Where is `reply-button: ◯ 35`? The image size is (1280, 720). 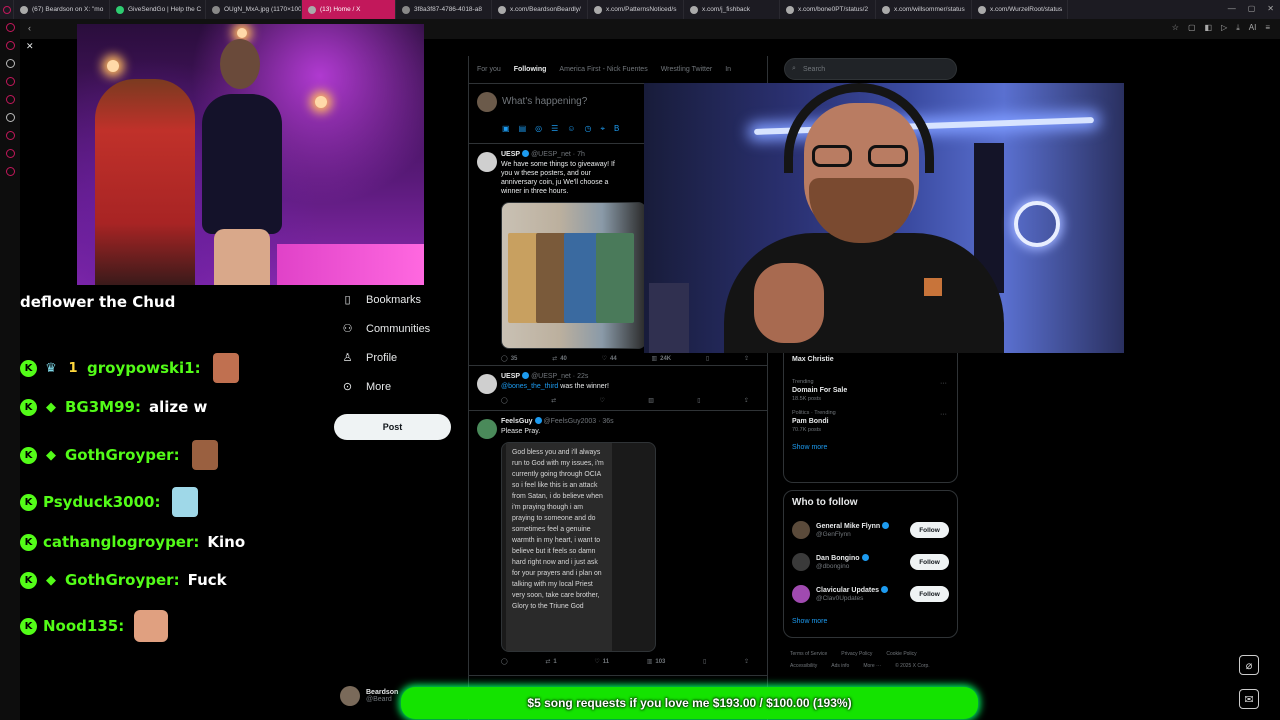
reply-button: ◯ 35 is located at coordinates (509, 359).